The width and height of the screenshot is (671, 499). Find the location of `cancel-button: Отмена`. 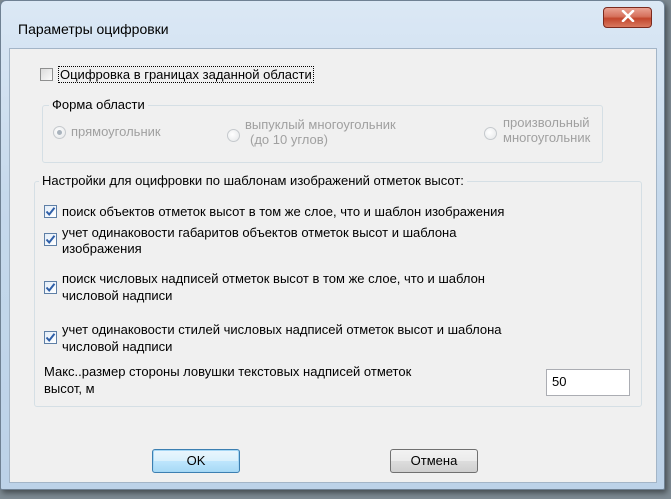

cancel-button: Отмена is located at coordinates (434, 461).